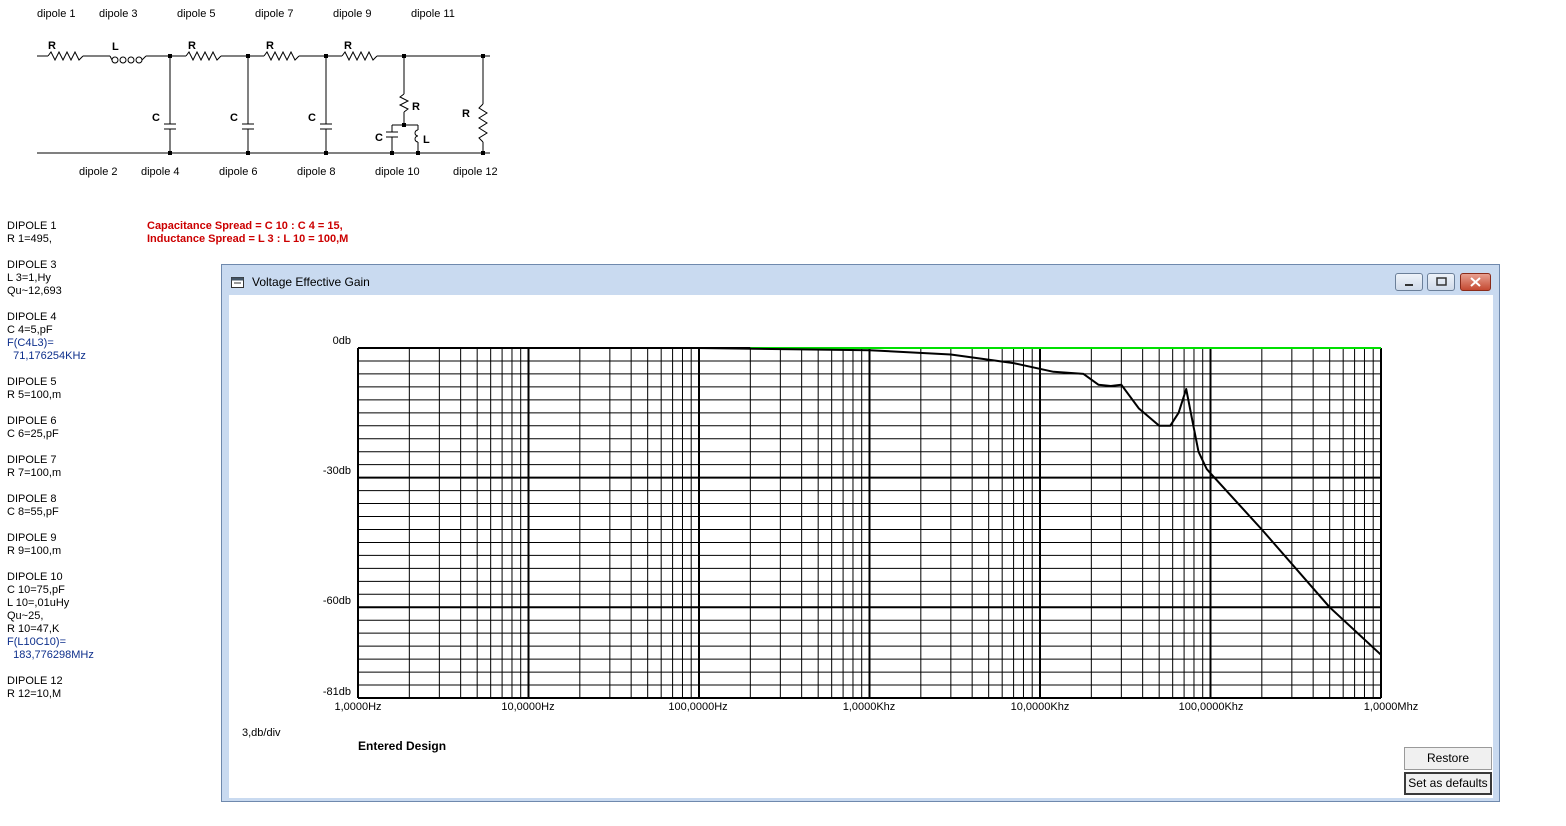  I want to click on window-titlebar: Voltage Effective Gain, so click(860, 280).